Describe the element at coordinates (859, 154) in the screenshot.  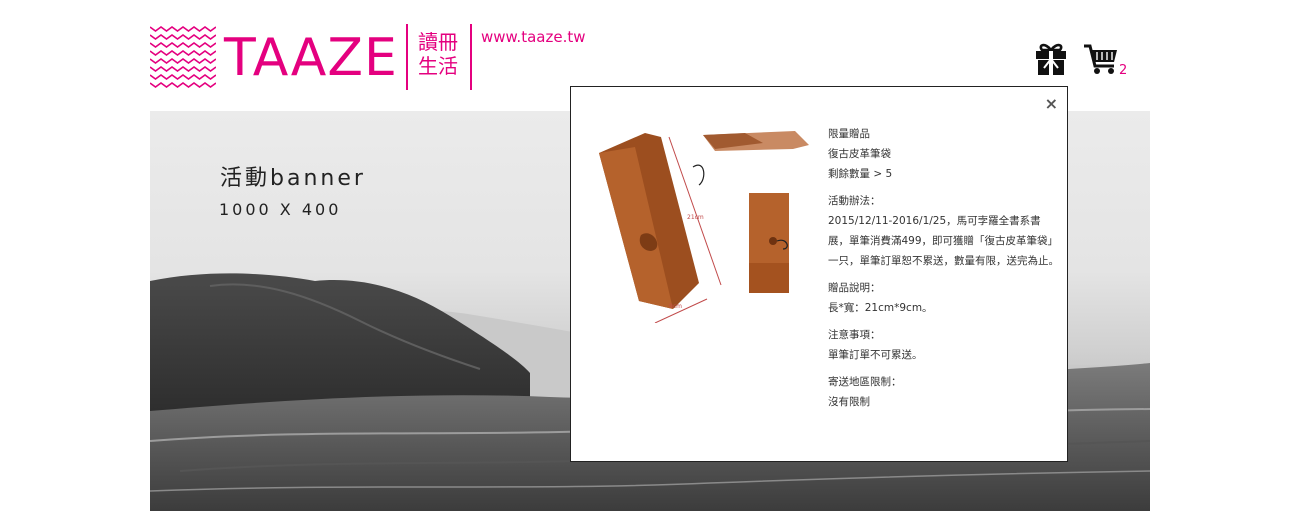
I see `gift-name: 復古皮革筆袋` at that location.